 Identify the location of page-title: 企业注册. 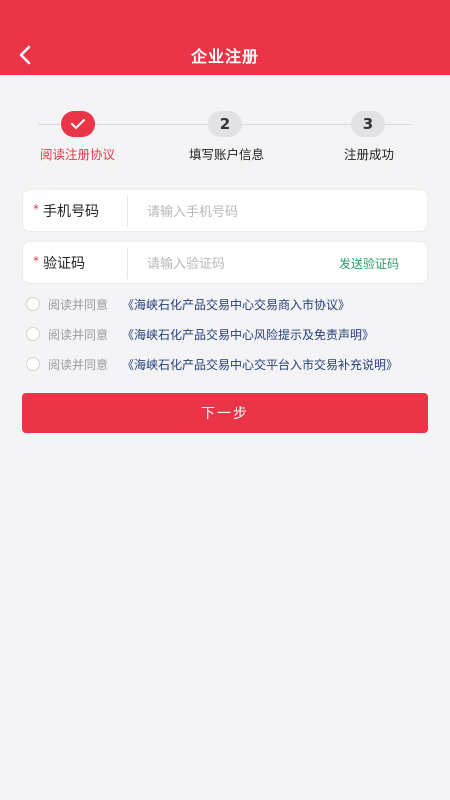
(224, 56).